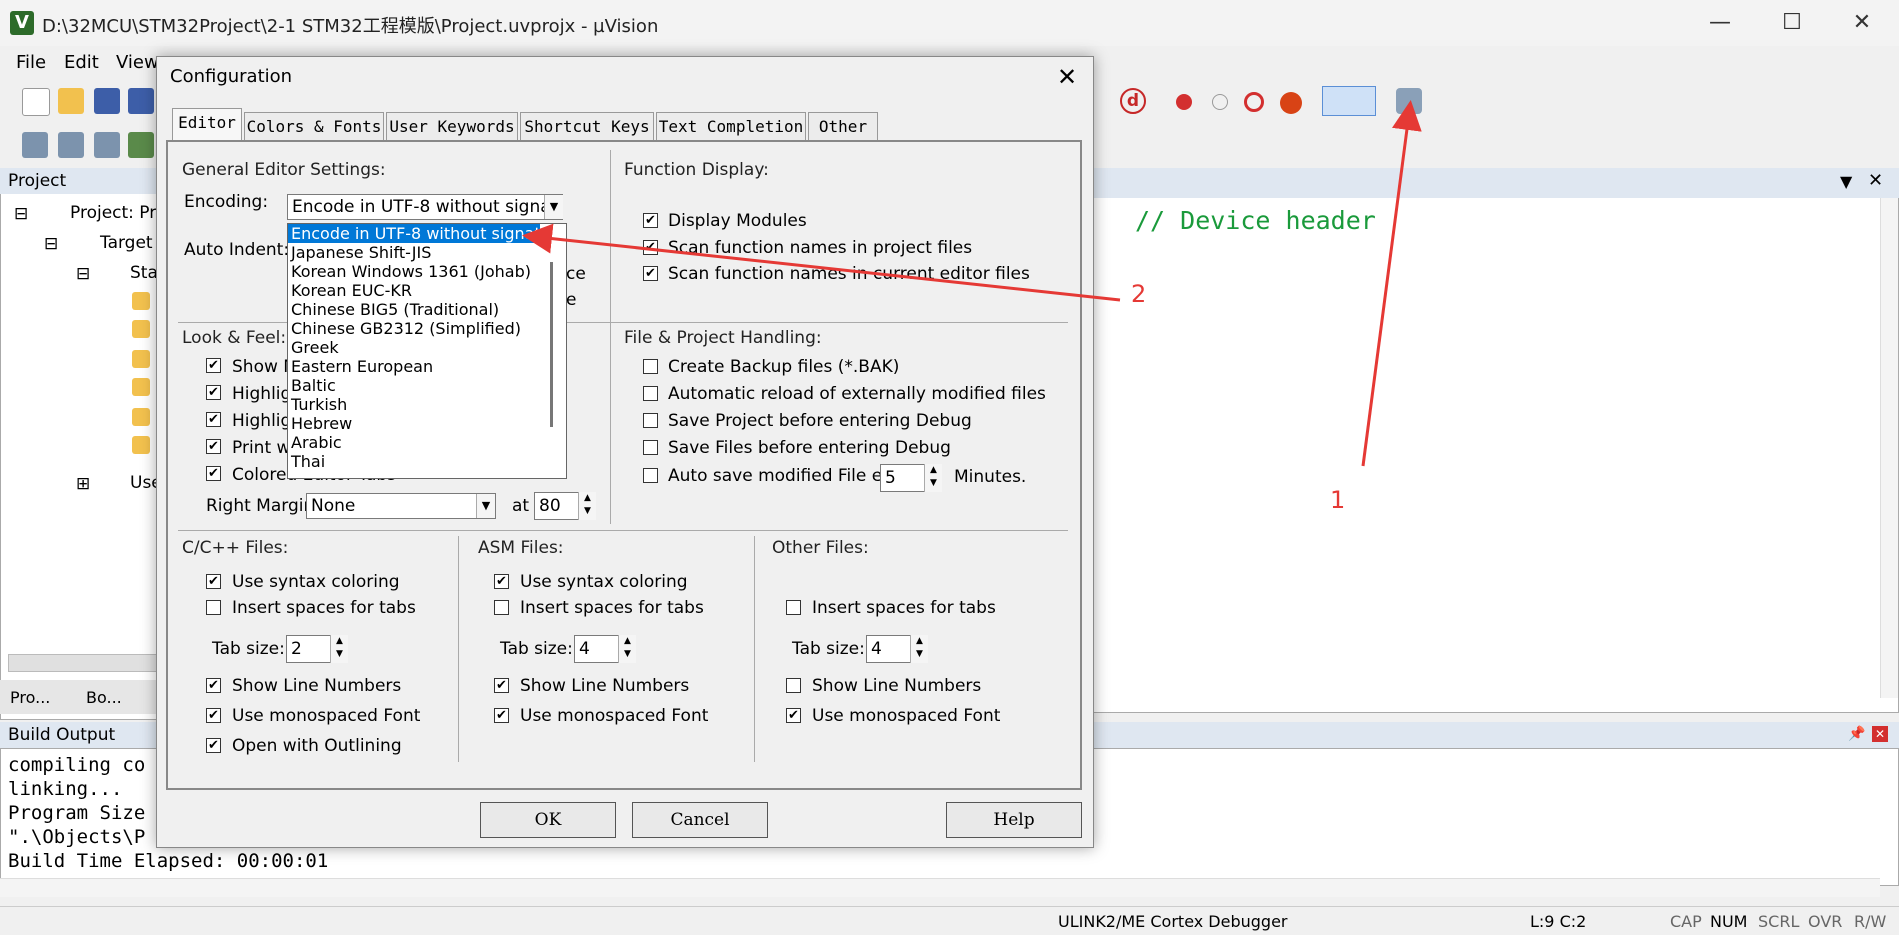  Describe the element at coordinates (1139, 294) in the screenshot. I see `annotation-label-2: 2` at that location.